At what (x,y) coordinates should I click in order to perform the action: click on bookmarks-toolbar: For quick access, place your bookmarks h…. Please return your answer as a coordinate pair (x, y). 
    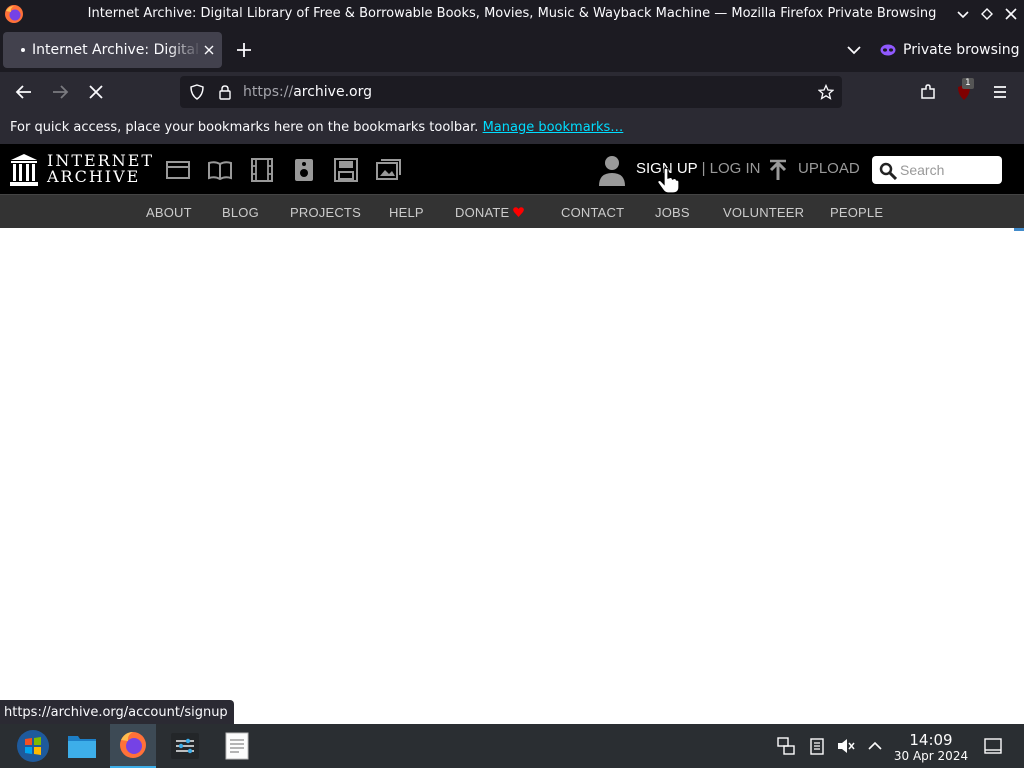
    Looking at the image, I should click on (512, 128).